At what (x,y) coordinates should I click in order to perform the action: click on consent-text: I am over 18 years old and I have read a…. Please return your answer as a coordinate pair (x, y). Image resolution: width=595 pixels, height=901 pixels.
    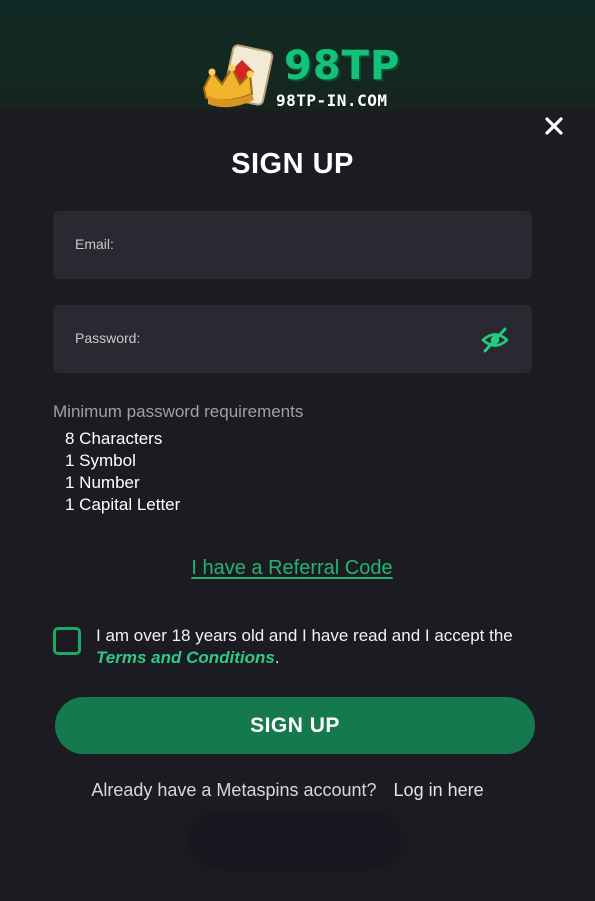
    Looking at the image, I should click on (316, 647).